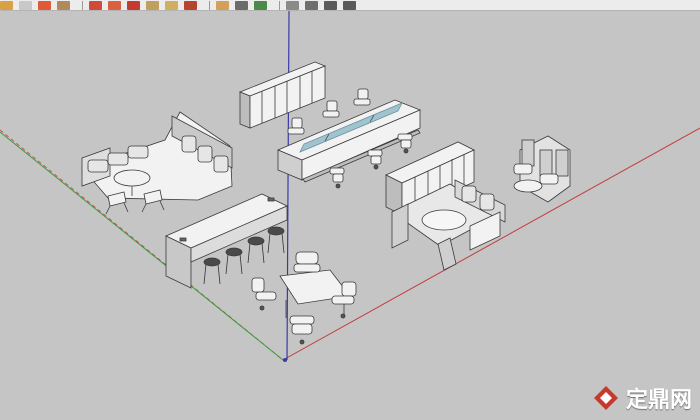  Describe the element at coordinates (222, 5) in the screenshot. I see `pan-icon` at that location.